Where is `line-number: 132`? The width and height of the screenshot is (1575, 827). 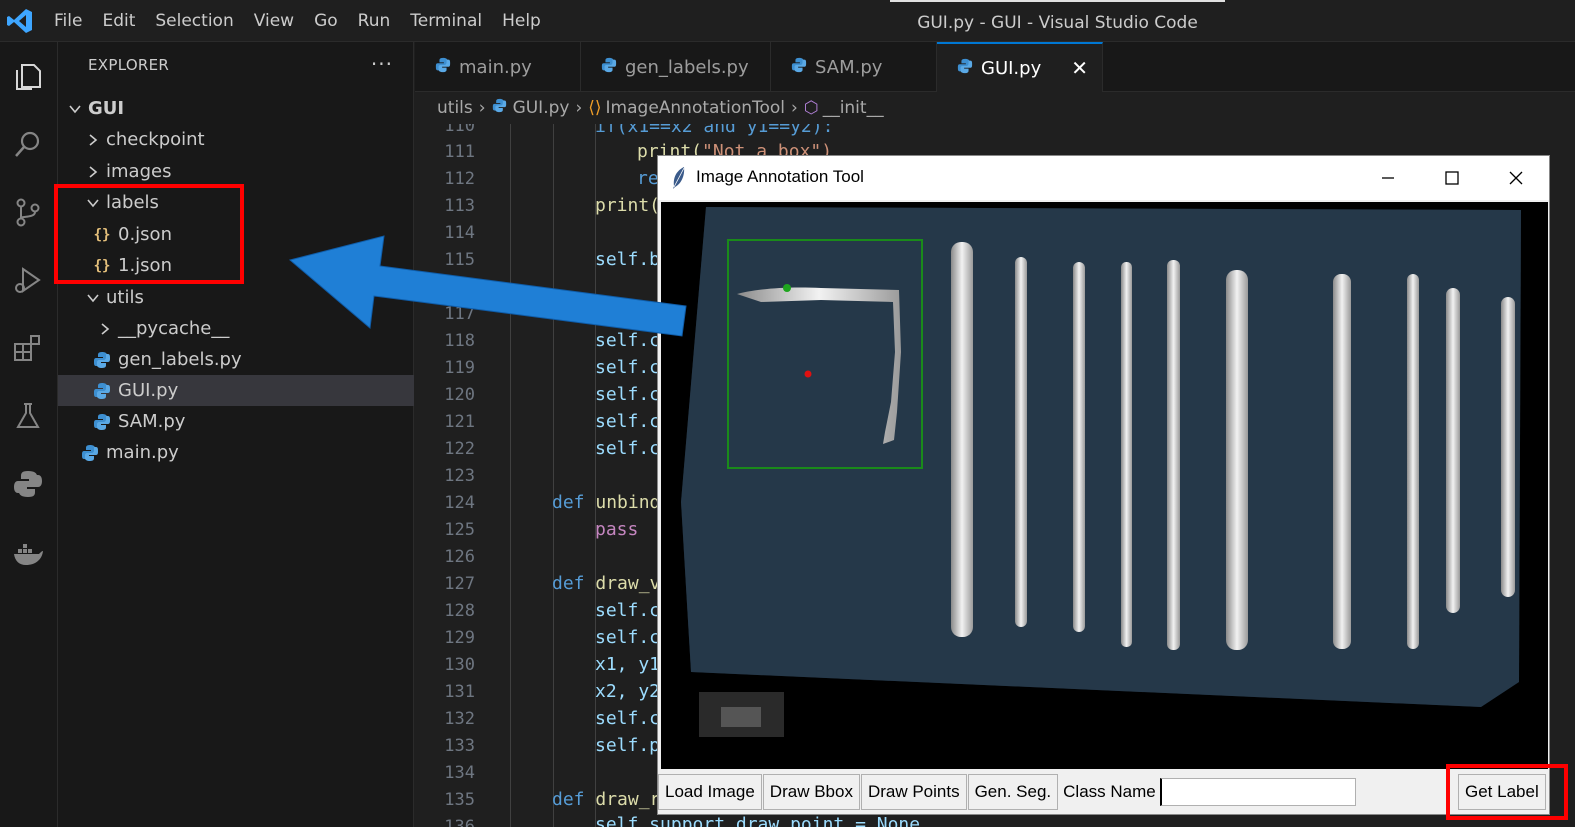
line-number: 132 is located at coordinates (459, 719).